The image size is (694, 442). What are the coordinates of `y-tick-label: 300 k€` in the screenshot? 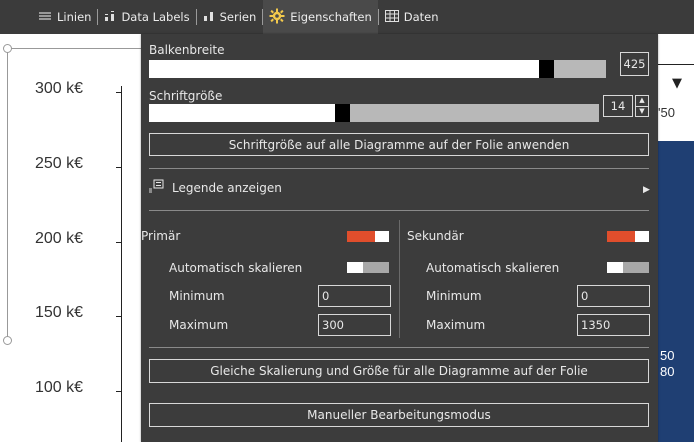 It's located at (59, 88).